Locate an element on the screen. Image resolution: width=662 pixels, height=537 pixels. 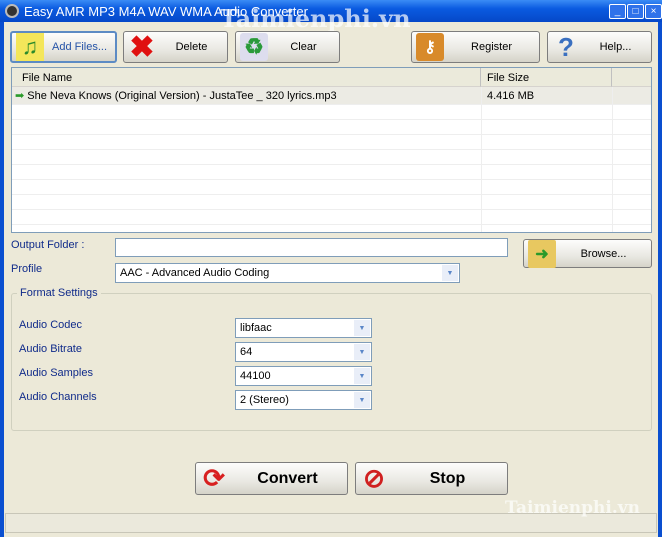
audio-codec-label: Audio Codec is located at coordinates (50, 325).